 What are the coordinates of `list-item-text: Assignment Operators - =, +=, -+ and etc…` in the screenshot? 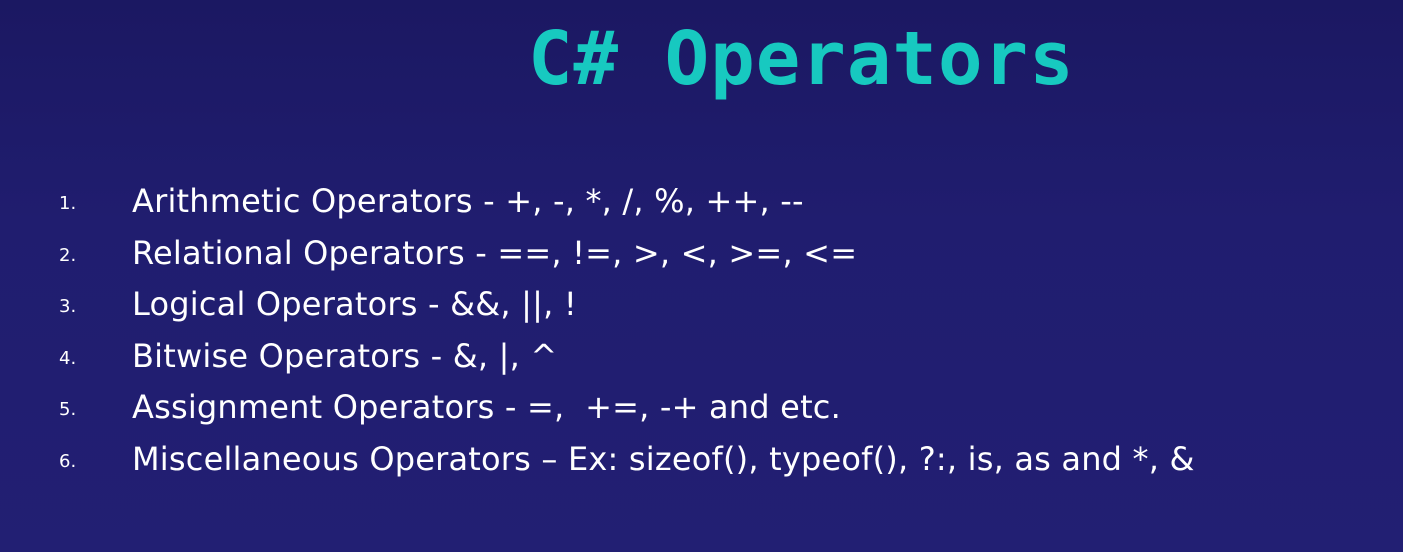 It's located at (486, 407).